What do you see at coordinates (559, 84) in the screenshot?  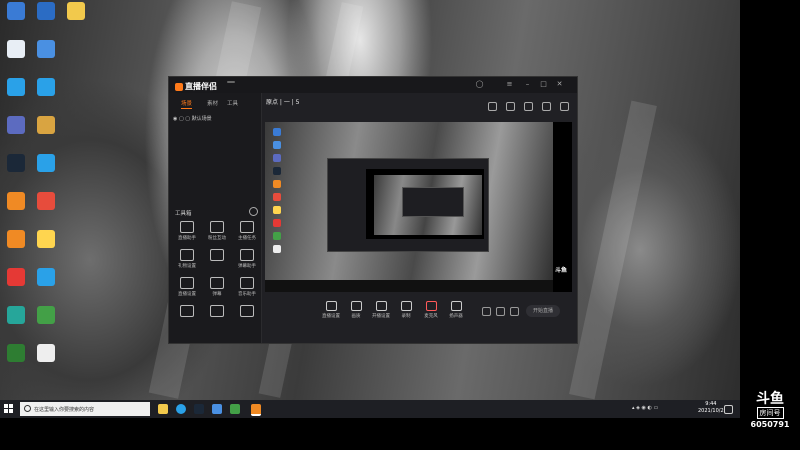 I see `close-icon: ✕` at bounding box center [559, 84].